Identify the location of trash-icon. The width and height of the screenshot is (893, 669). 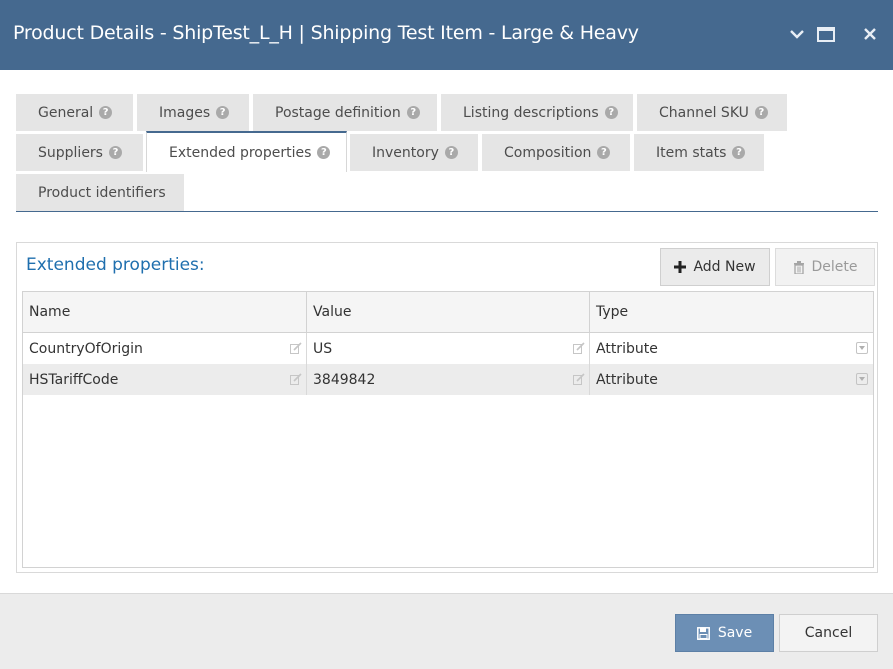
(798, 267).